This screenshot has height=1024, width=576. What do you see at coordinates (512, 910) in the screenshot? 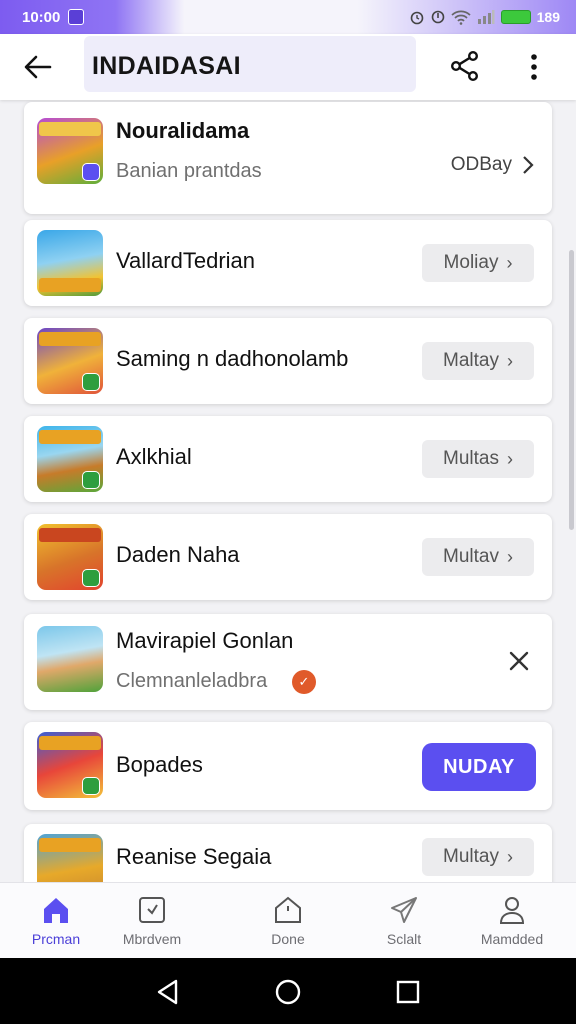
I see `person-icon` at bounding box center [512, 910].